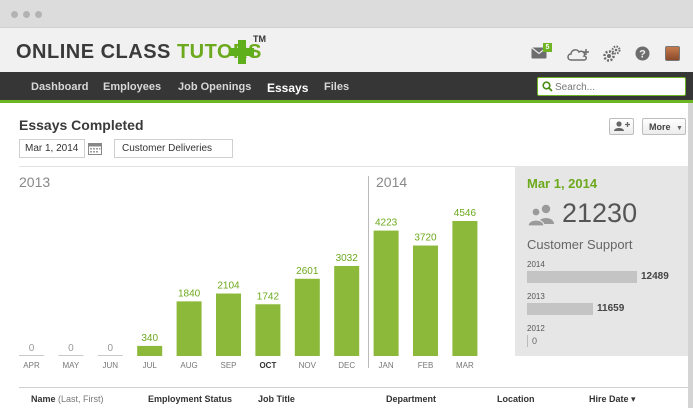 This screenshot has height=408, width=693. I want to click on search-icon, so click(547, 86).